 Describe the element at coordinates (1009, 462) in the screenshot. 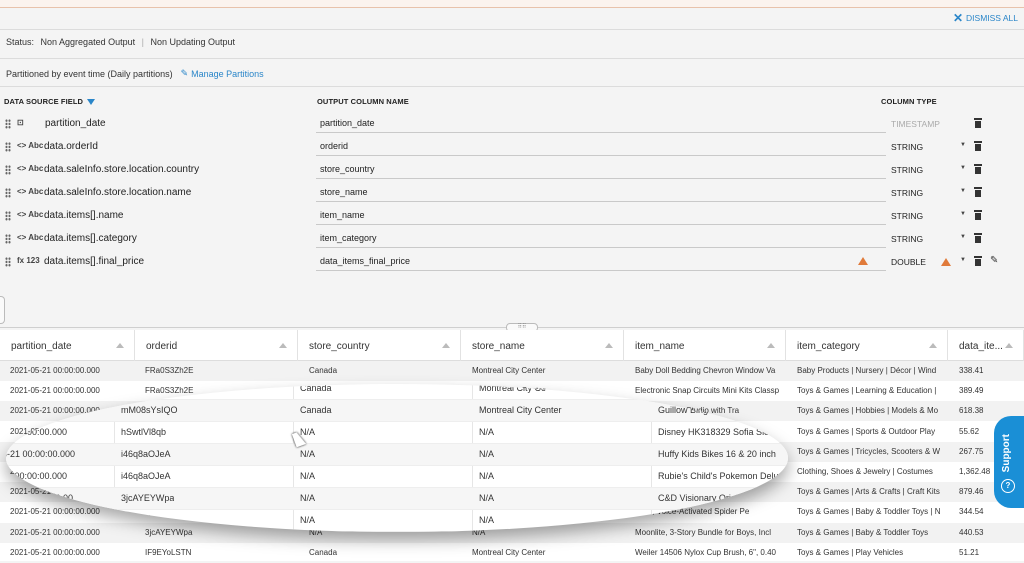

I see `support-button: Support ?` at that location.